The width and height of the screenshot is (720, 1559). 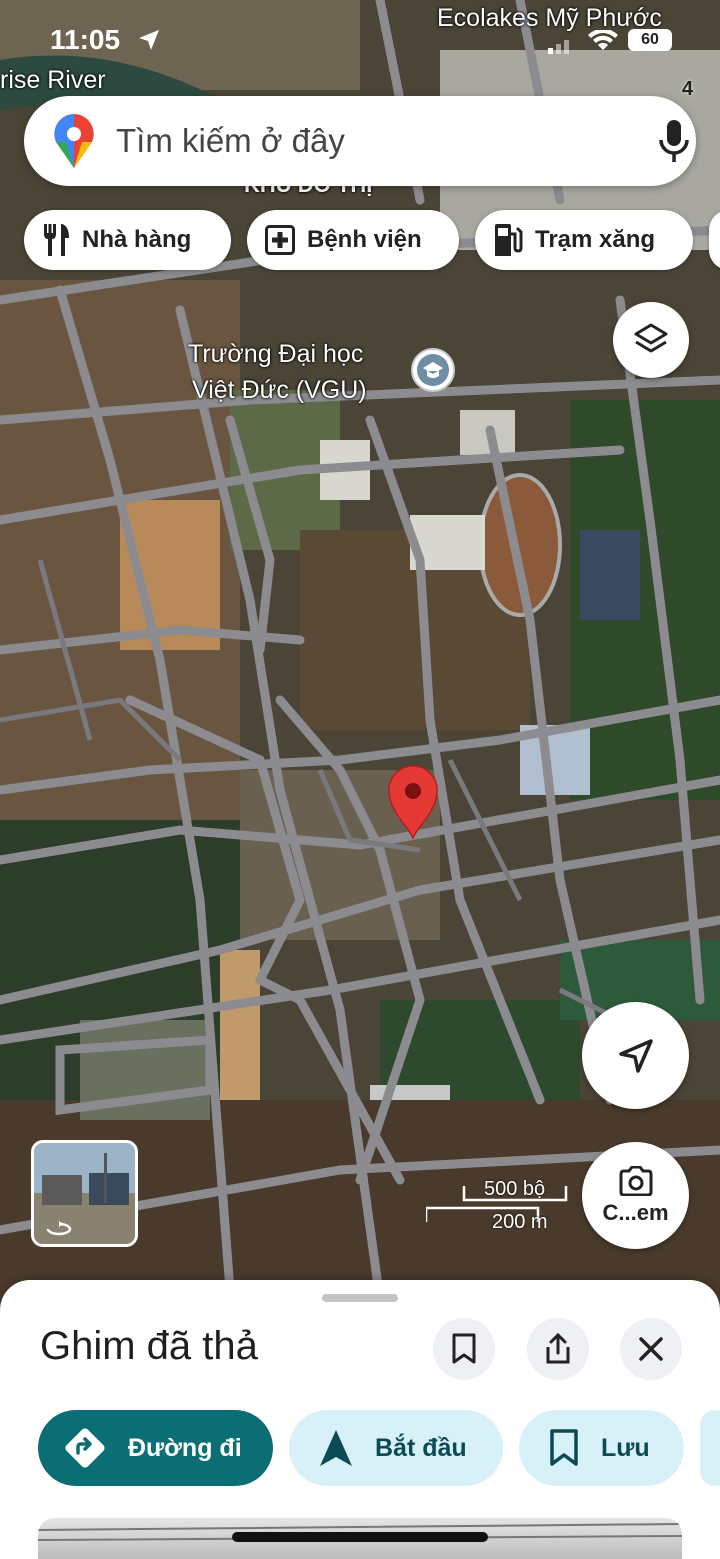 I want to click on my-location-button, so click(x=635, y=1055).